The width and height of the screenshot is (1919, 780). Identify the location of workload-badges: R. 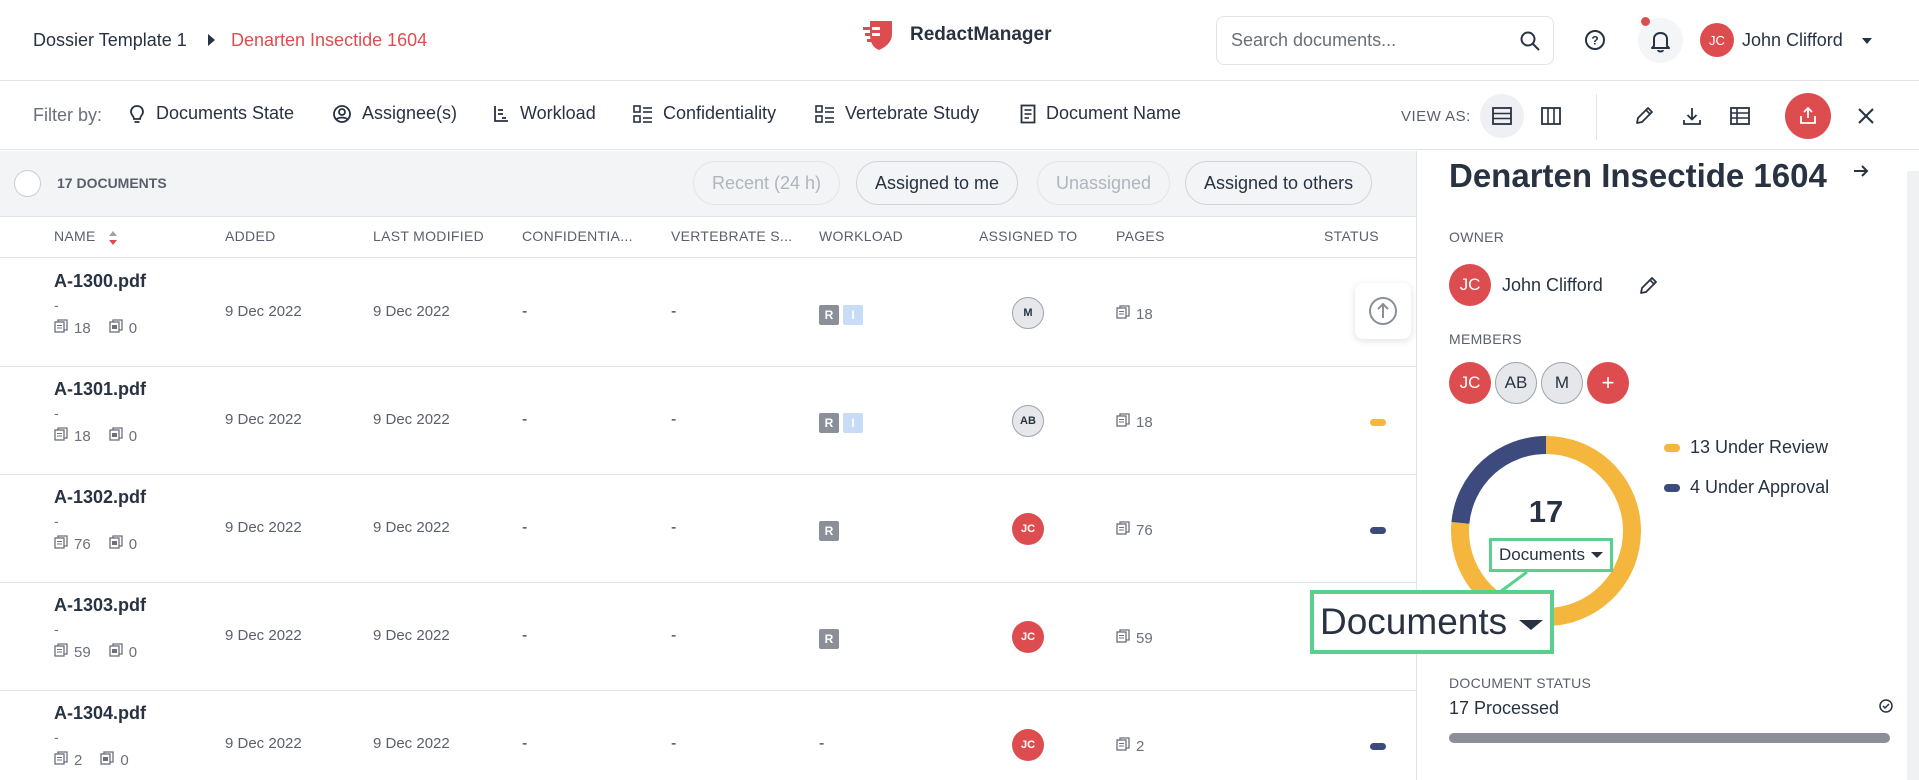
(829, 531).